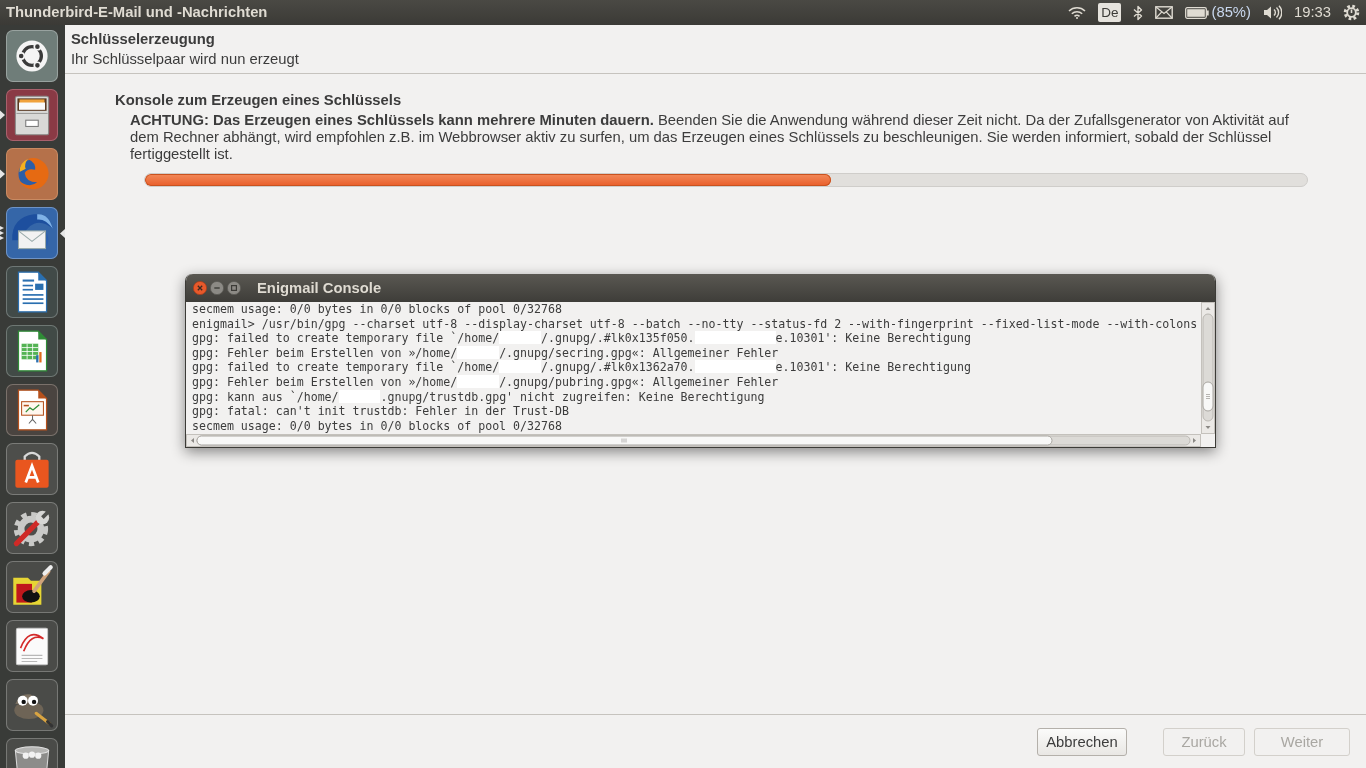  I want to click on mail-icon, so click(1164, 12).